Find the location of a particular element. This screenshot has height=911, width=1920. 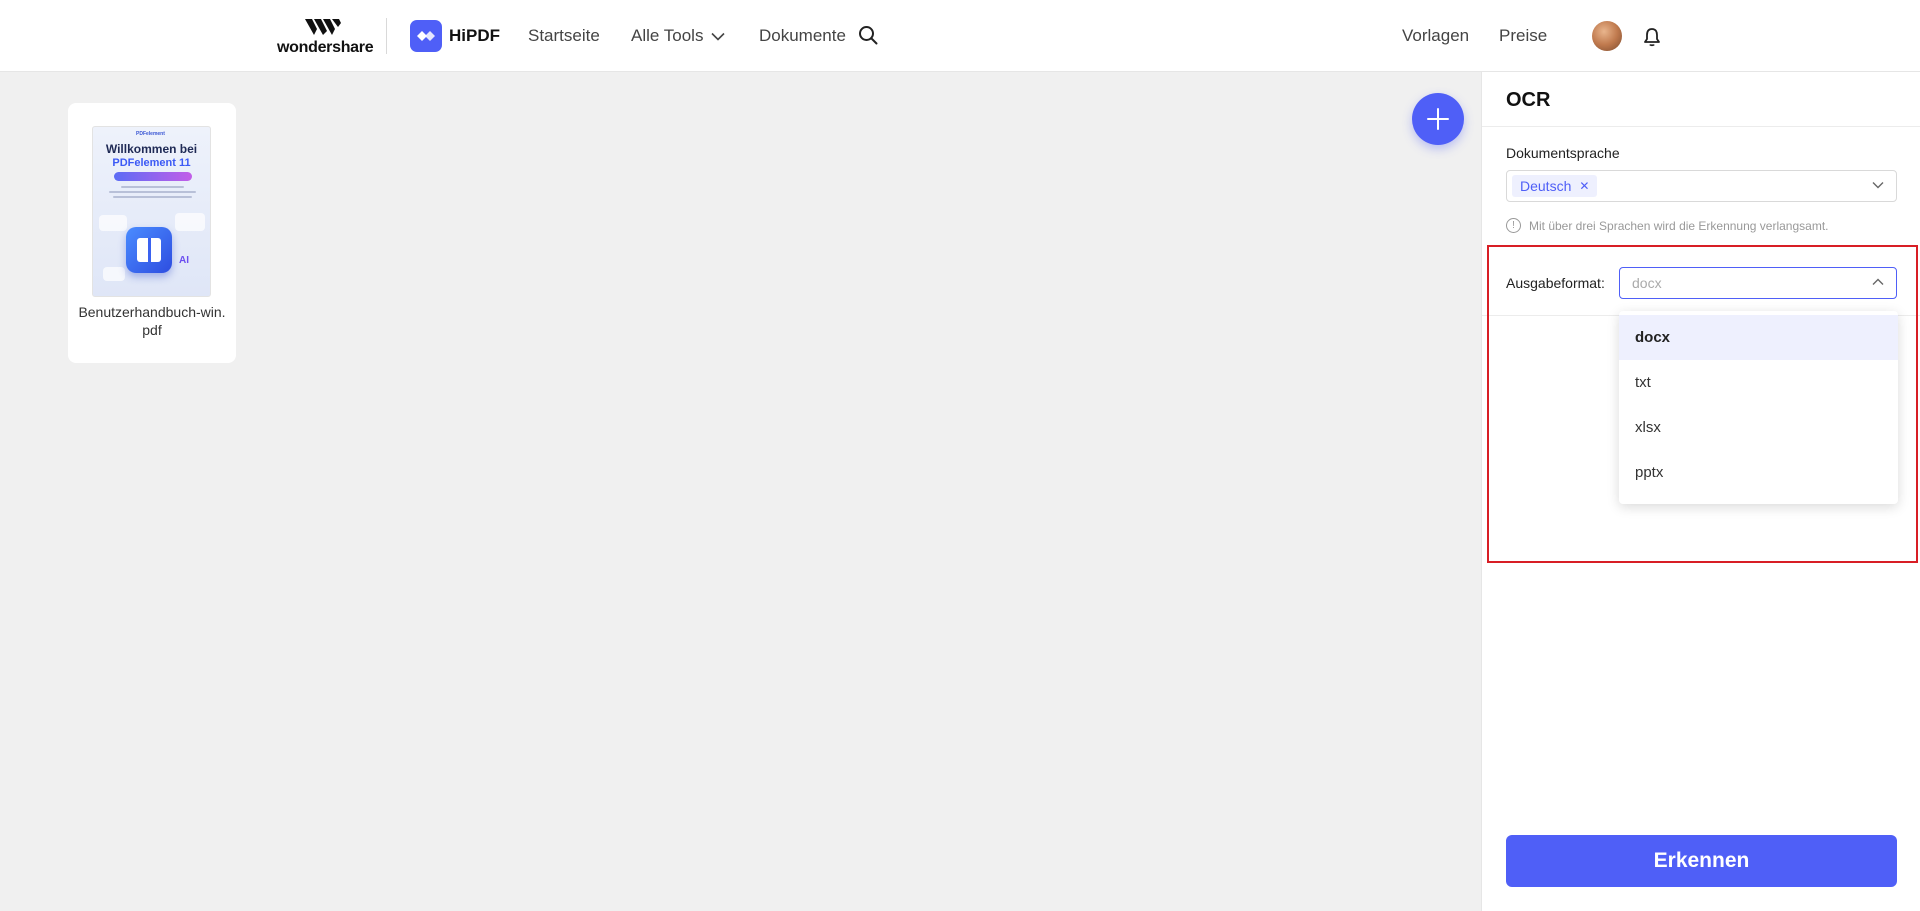

thumbnail-brand: PDFelement is located at coordinates (150, 134).